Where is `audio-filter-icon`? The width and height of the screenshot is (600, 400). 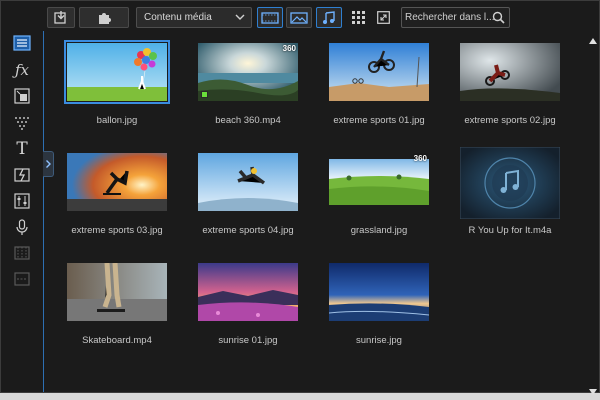
audio-filter-icon is located at coordinates (329, 17).